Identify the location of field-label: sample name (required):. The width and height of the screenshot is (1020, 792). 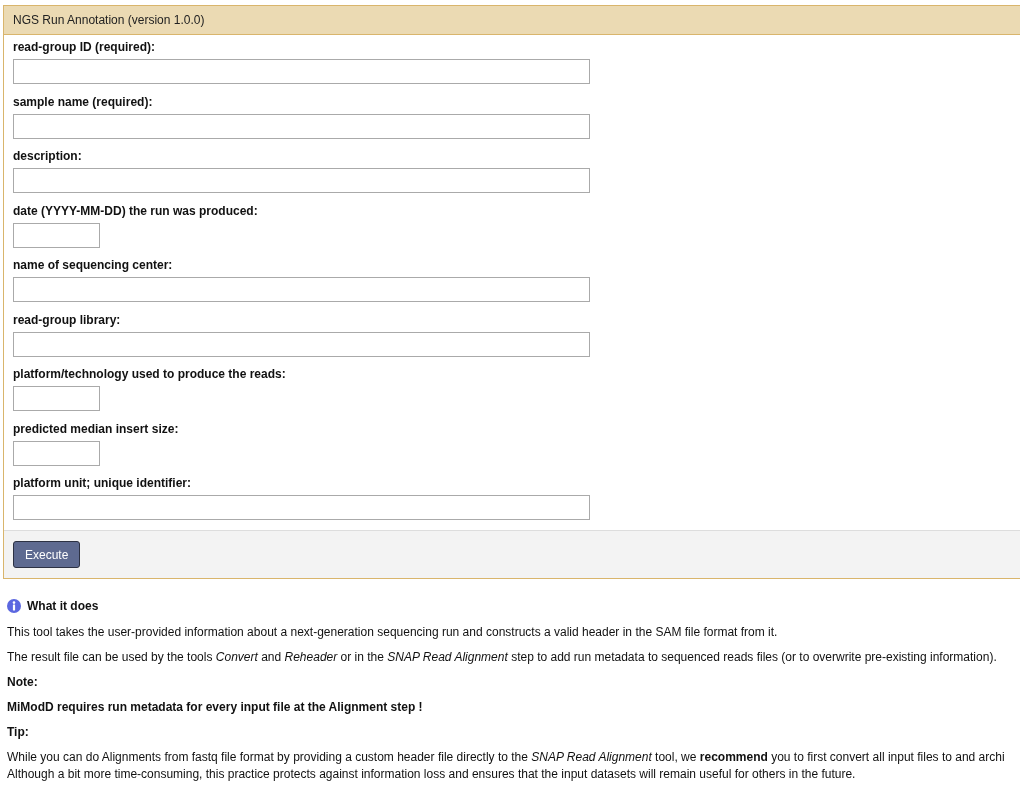
(83, 101).